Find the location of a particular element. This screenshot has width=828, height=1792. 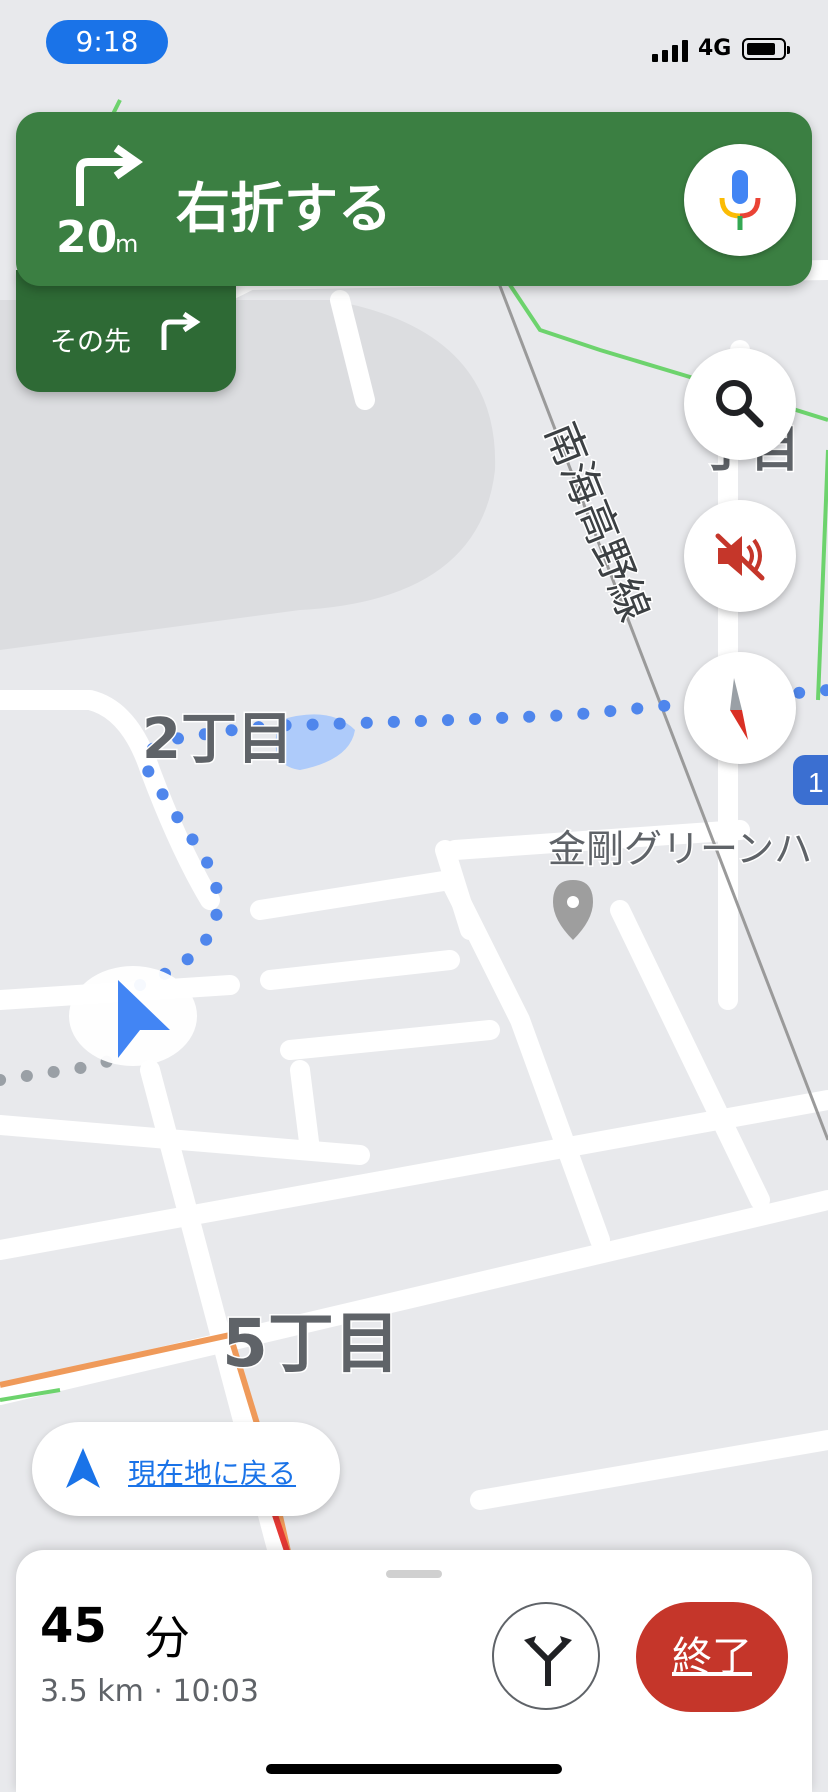

network-type: 4G is located at coordinates (715, 48).